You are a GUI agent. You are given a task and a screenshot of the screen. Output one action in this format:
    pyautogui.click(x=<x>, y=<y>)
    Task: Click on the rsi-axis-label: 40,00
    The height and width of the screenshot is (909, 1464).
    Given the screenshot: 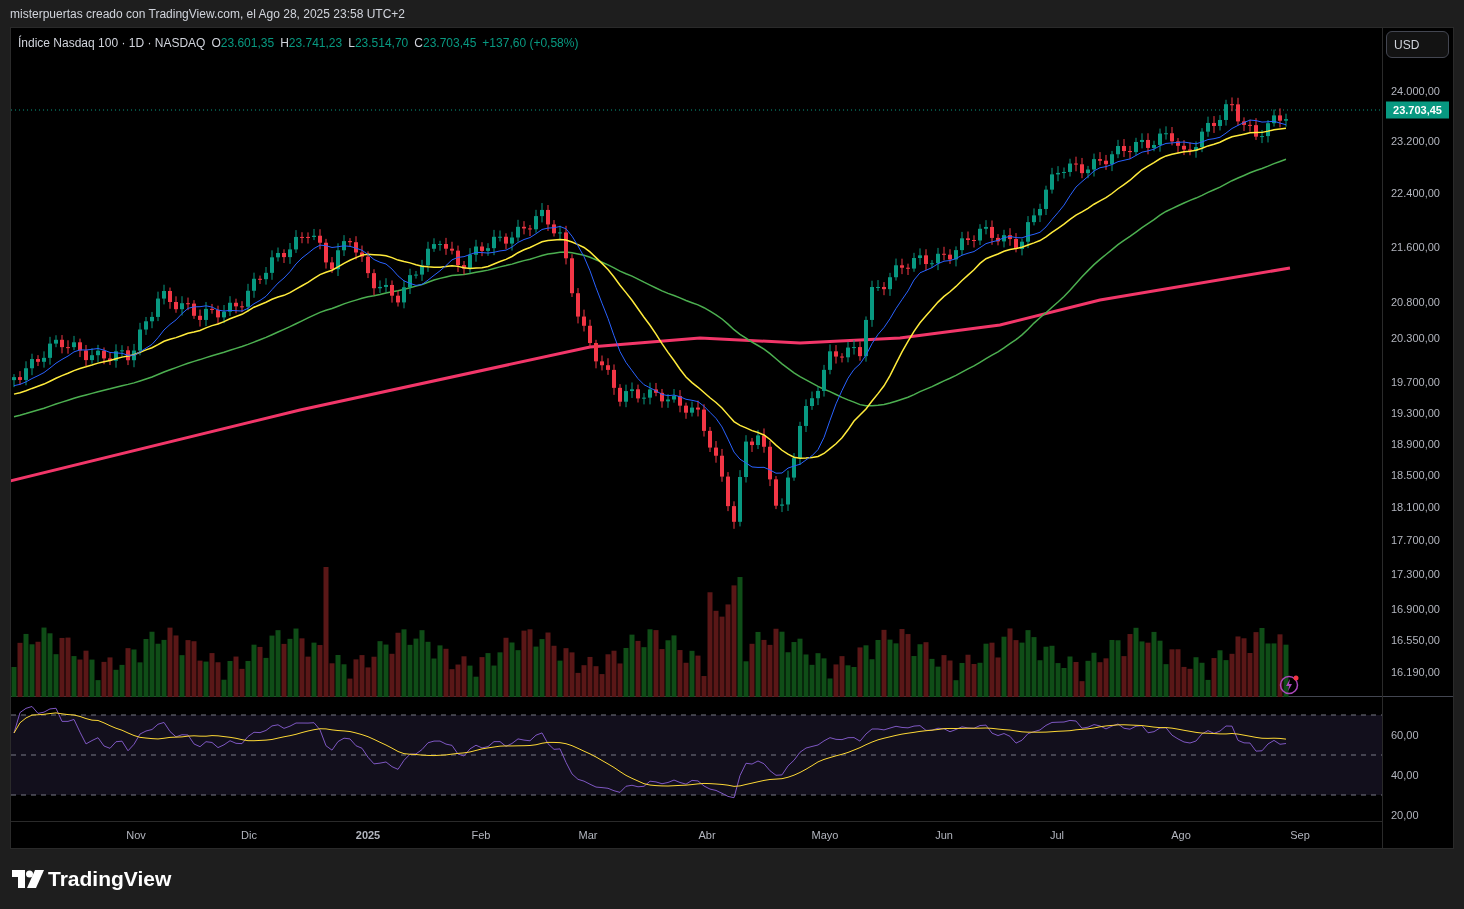 What is the action you would take?
    pyautogui.click(x=1405, y=775)
    